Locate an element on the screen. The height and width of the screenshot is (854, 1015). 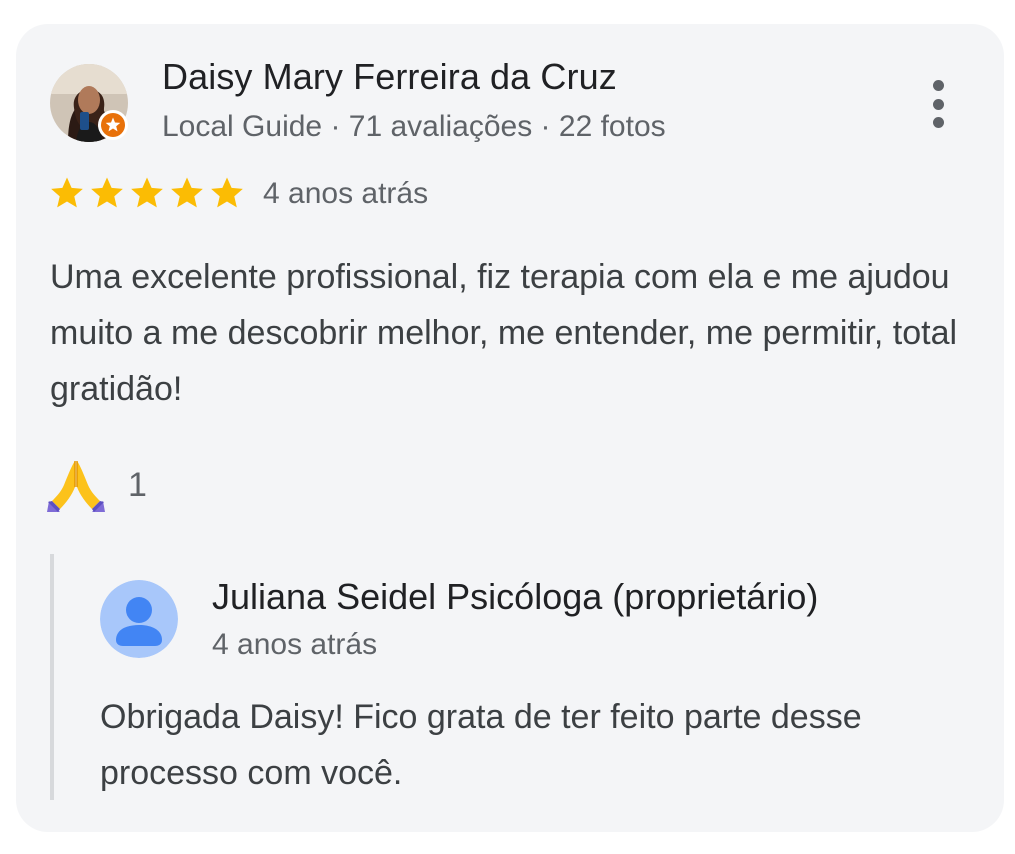
owner-reply-date: 4 anos atrás is located at coordinates (295, 644).